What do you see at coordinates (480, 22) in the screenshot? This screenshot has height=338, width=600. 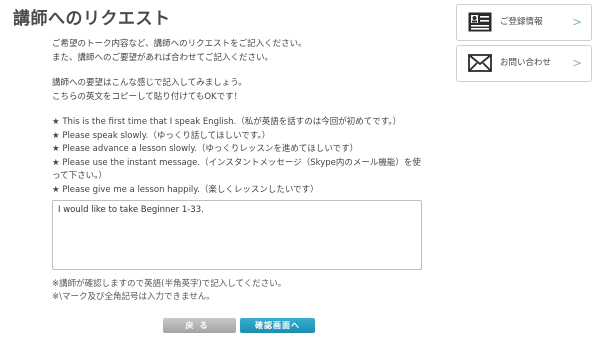 I see `profile-card-icon` at bounding box center [480, 22].